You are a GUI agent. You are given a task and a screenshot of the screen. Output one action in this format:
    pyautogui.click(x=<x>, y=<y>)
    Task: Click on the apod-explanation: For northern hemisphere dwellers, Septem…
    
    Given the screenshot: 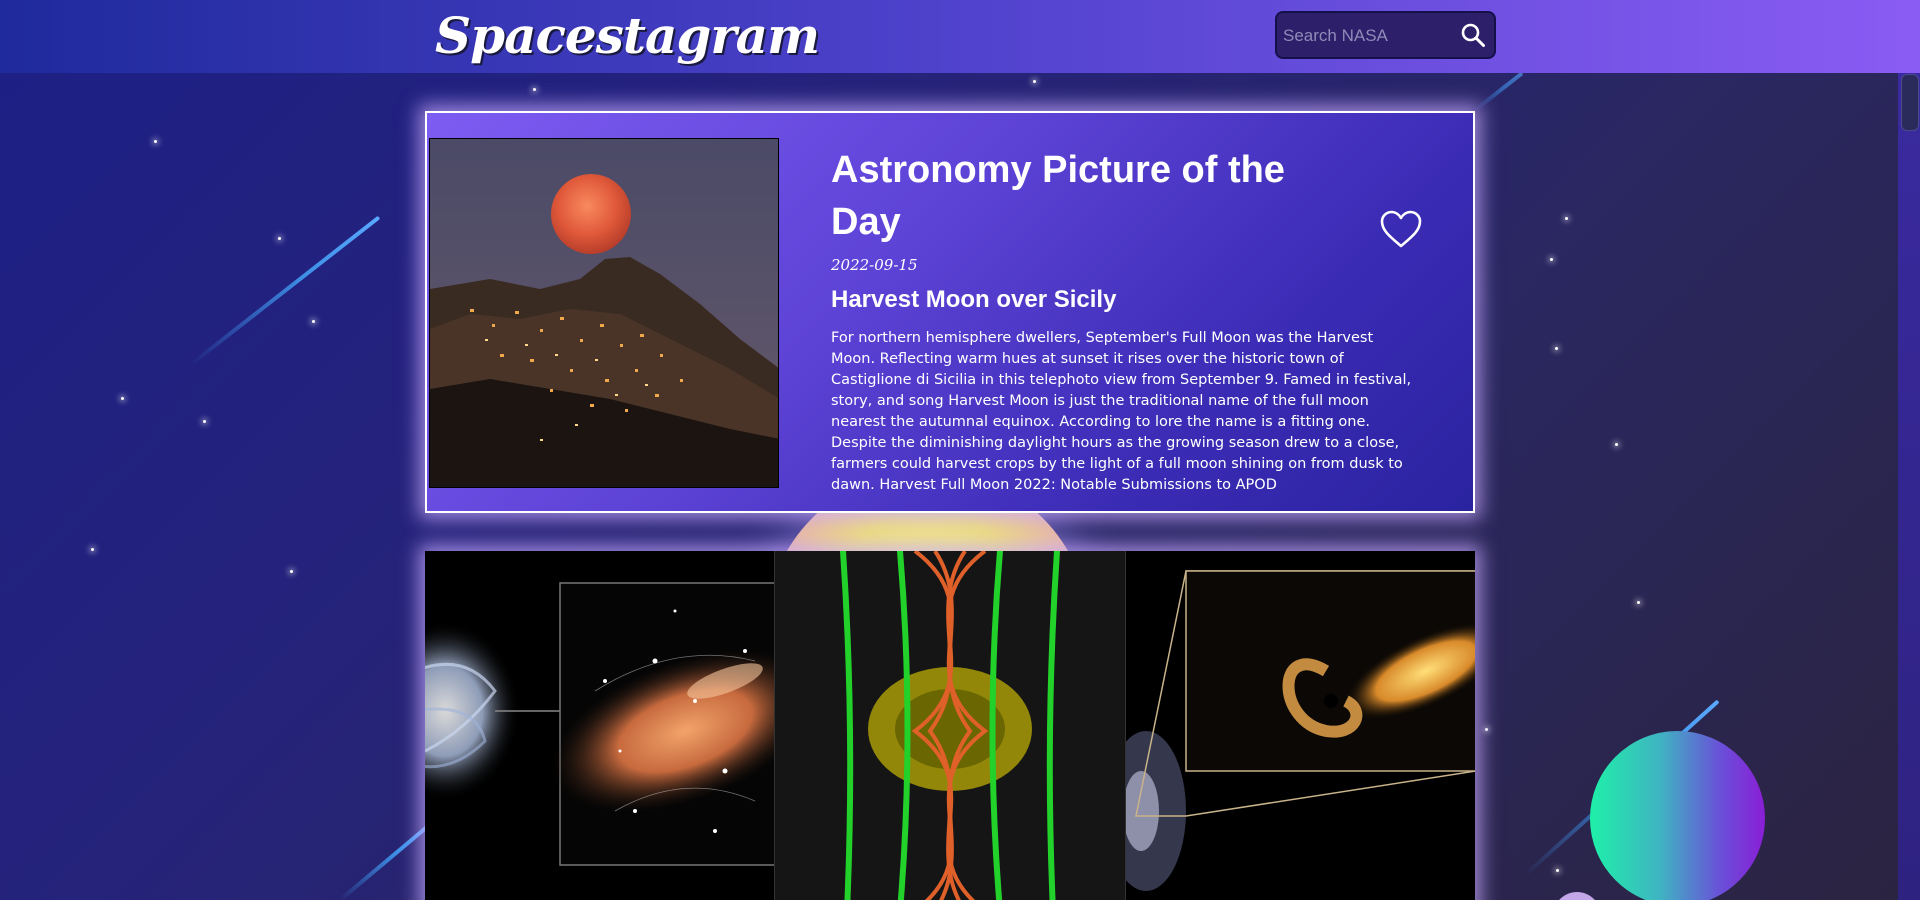 What is the action you would take?
    pyautogui.click(x=1121, y=411)
    